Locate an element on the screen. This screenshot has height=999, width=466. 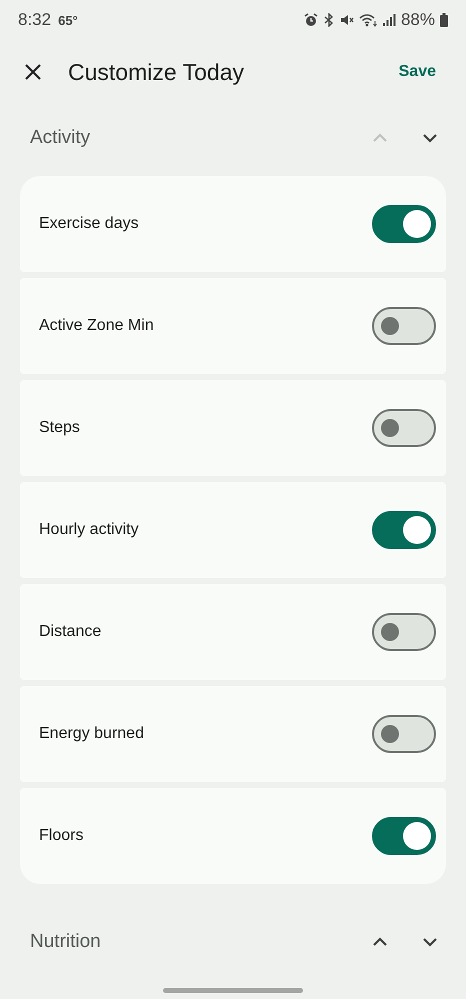
setting-label: Active Zone Min is located at coordinates (97, 326).